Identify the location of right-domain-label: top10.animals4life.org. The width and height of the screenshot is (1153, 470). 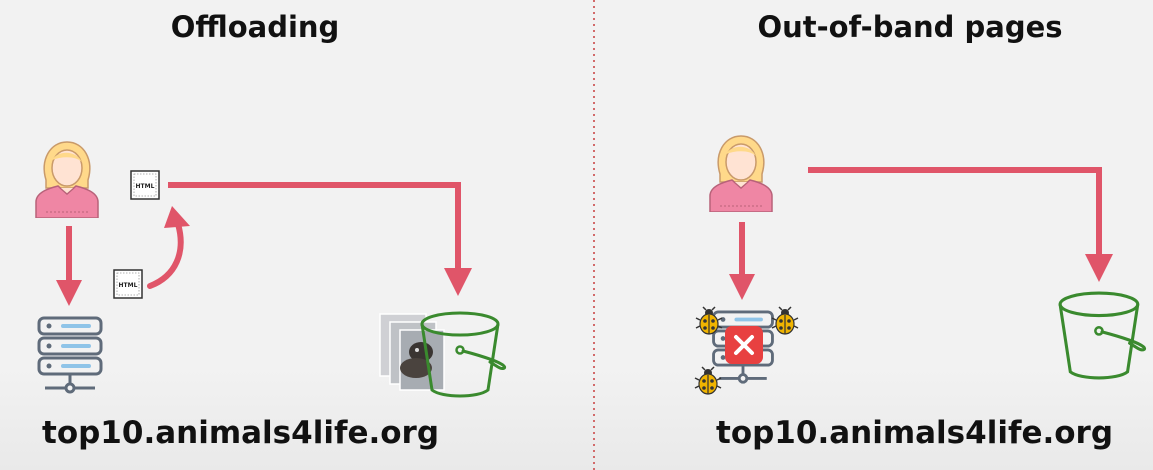
(915, 433).